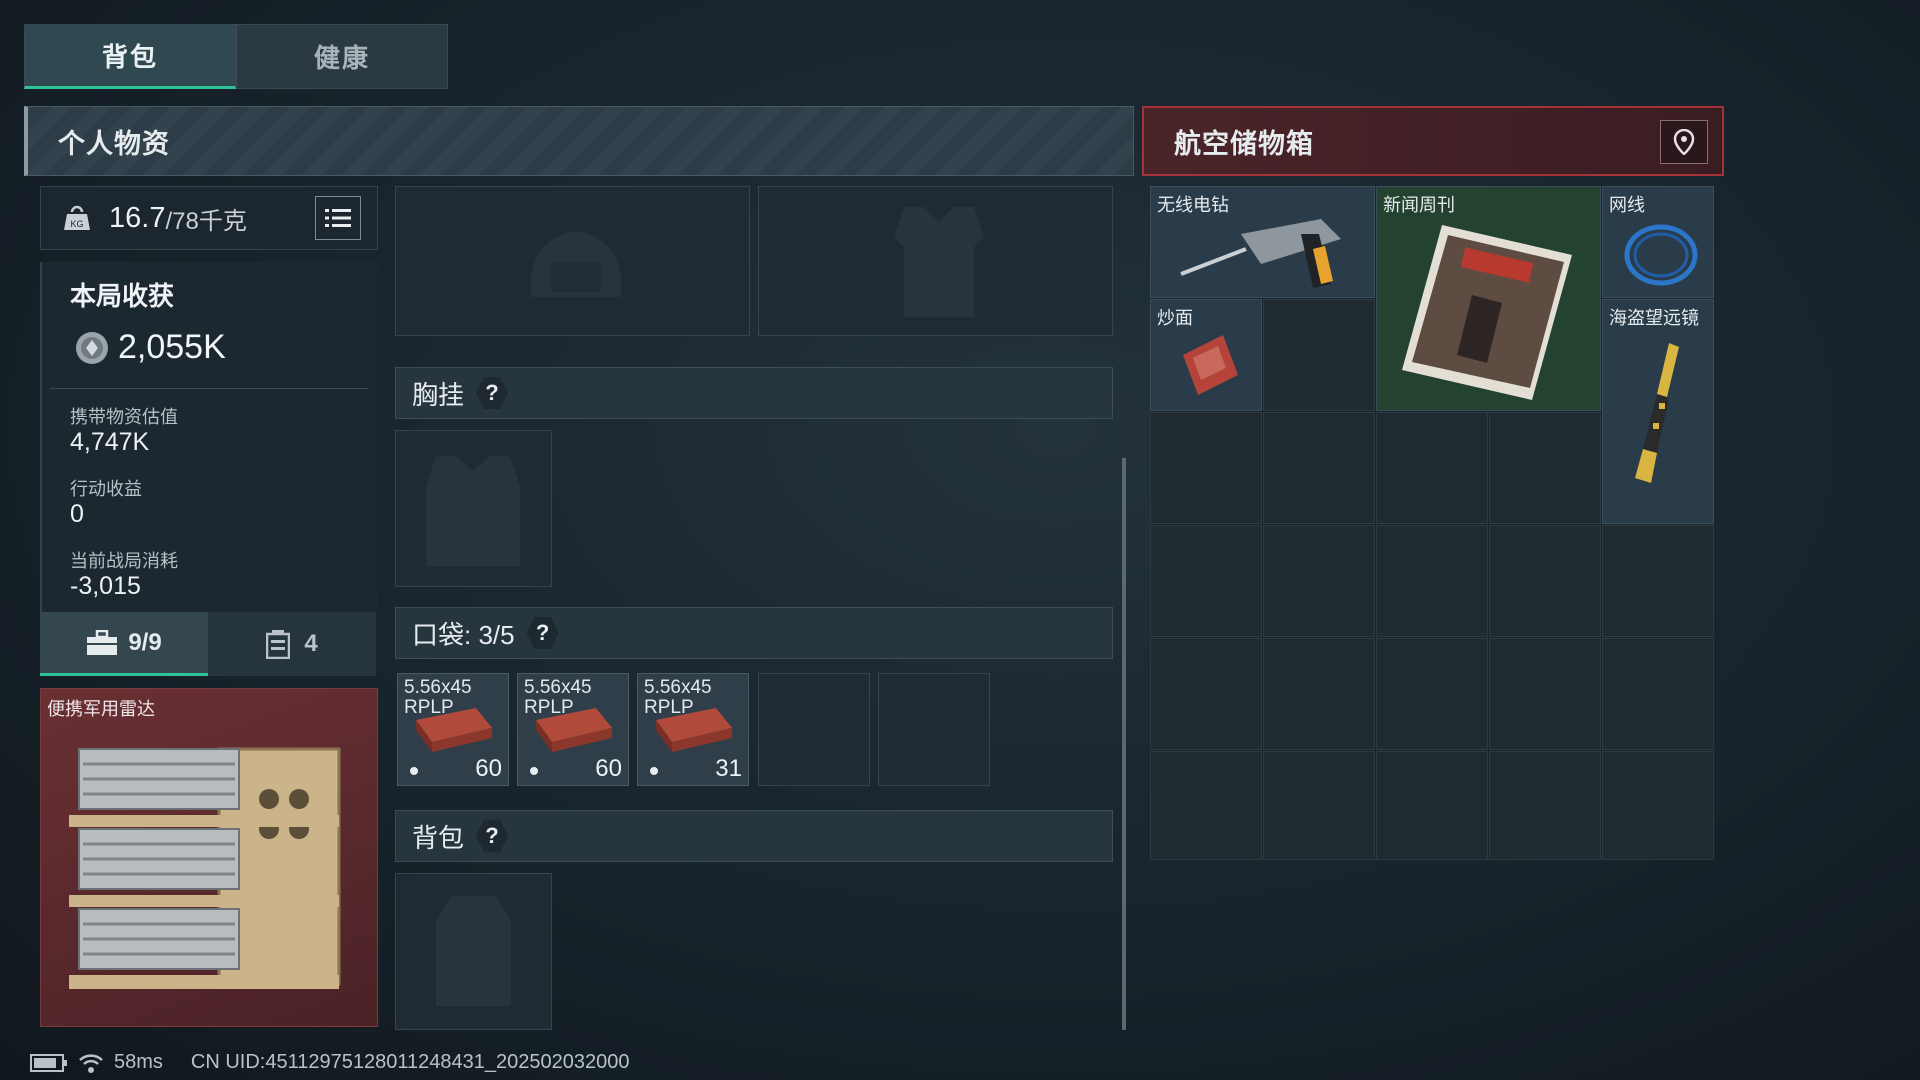 The height and width of the screenshot is (1080, 1920). I want to click on chest-rig-slot, so click(473, 508).